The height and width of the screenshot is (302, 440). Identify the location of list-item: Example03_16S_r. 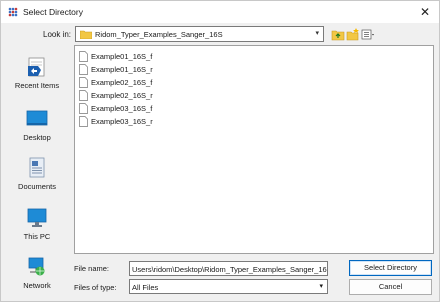
(132, 122).